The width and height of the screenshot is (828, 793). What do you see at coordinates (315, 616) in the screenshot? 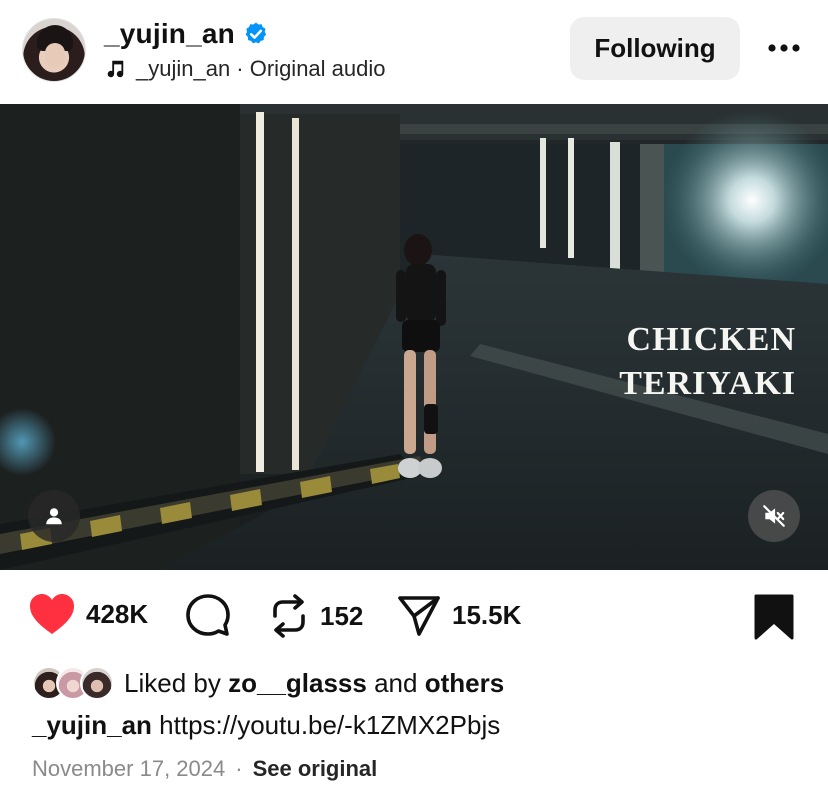
I see `repost-button: 152` at bounding box center [315, 616].